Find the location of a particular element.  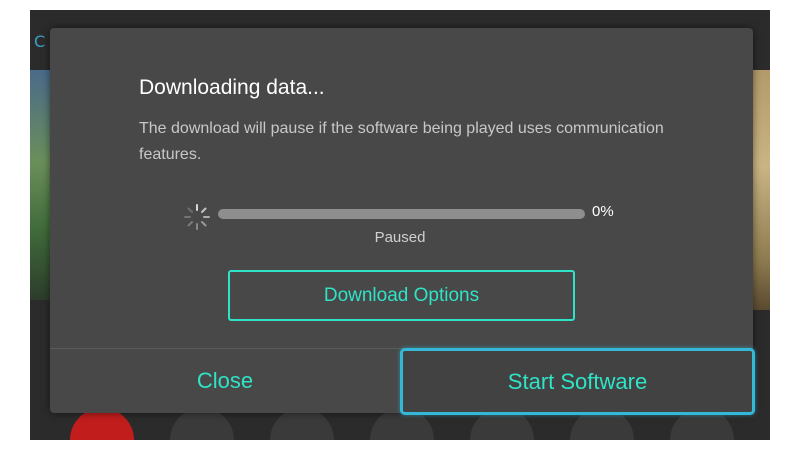

background-game-tile-right is located at coordinates (760, 190).